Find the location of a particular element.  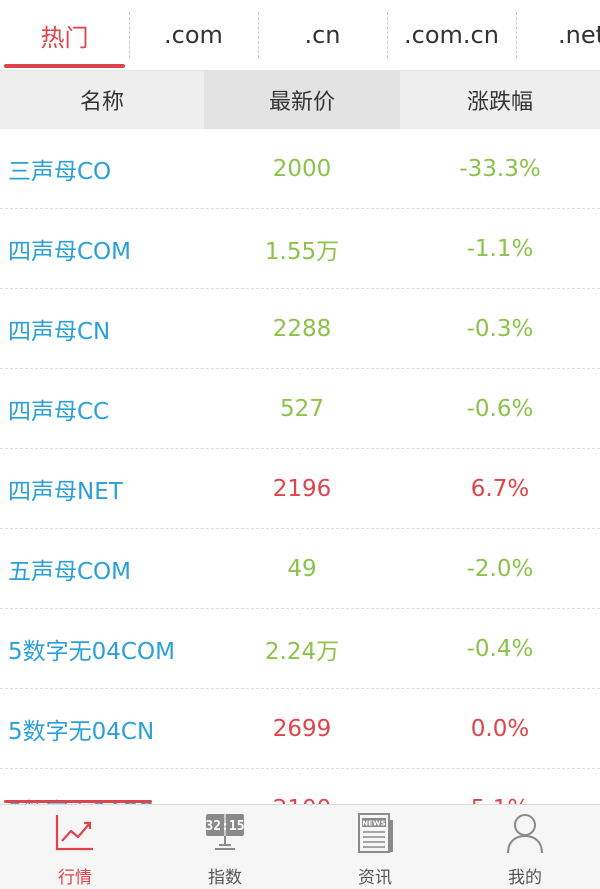

row-change: 0.0% is located at coordinates (500, 728).